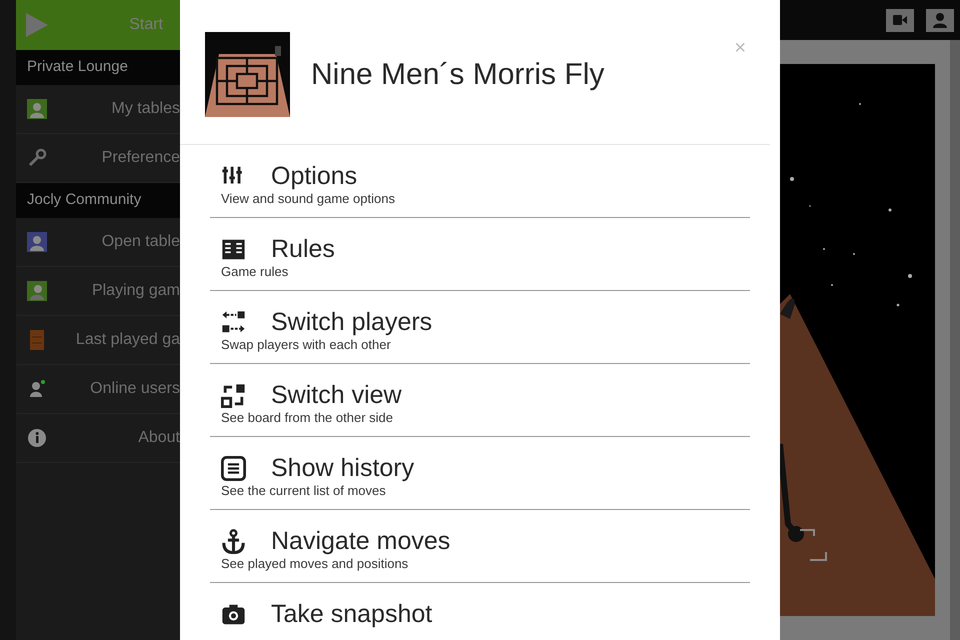 This screenshot has height=640, width=960. What do you see at coordinates (314, 176) in the screenshot?
I see `menu-option: Options` at bounding box center [314, 176].